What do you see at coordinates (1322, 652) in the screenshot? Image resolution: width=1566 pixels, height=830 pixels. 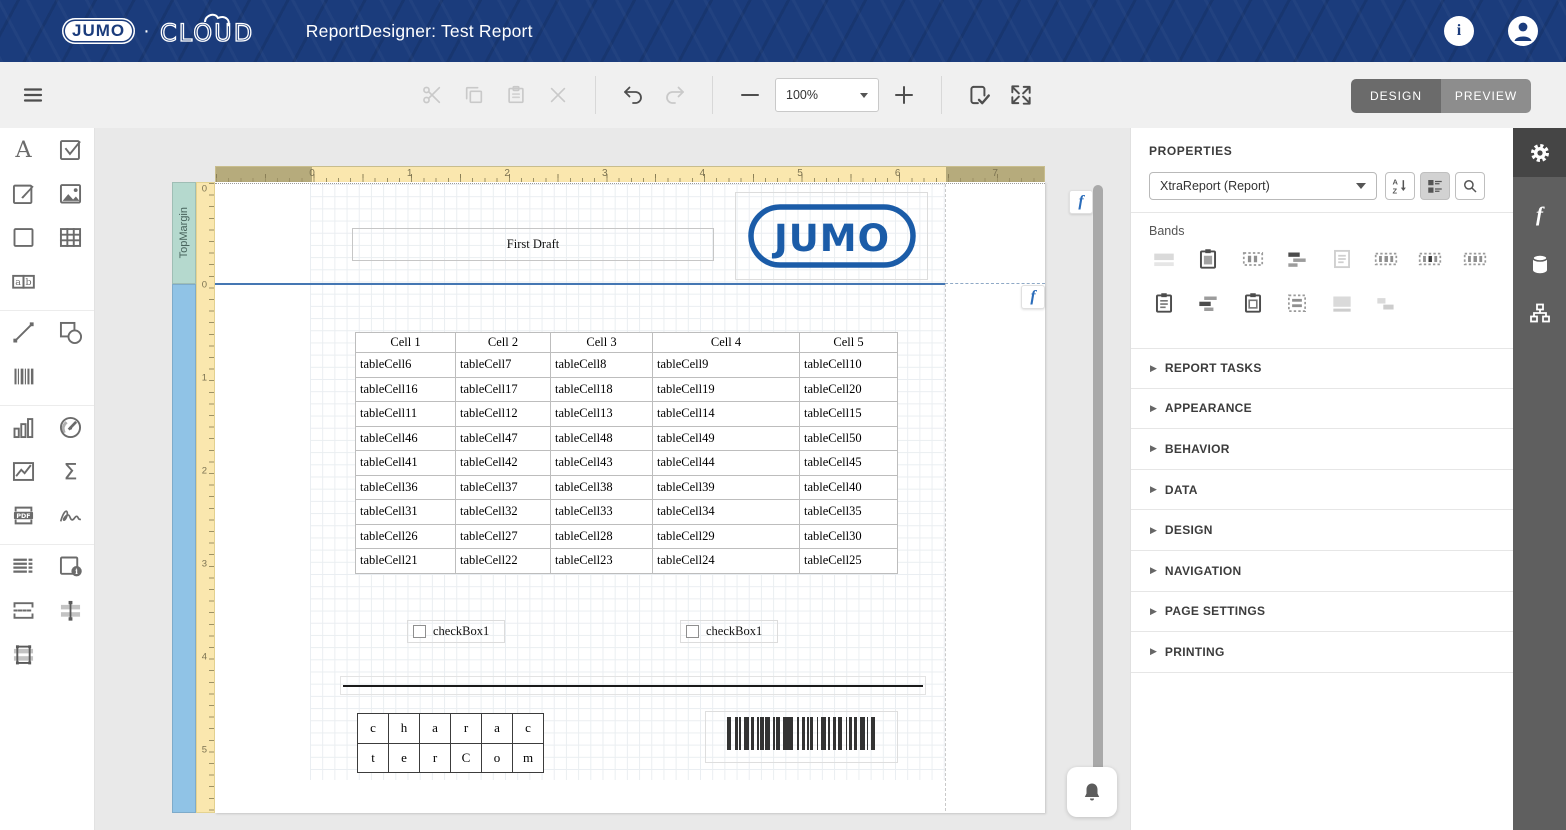 I see `section-printing: ▶ PRINTING` at bounding box center [1322, 652].